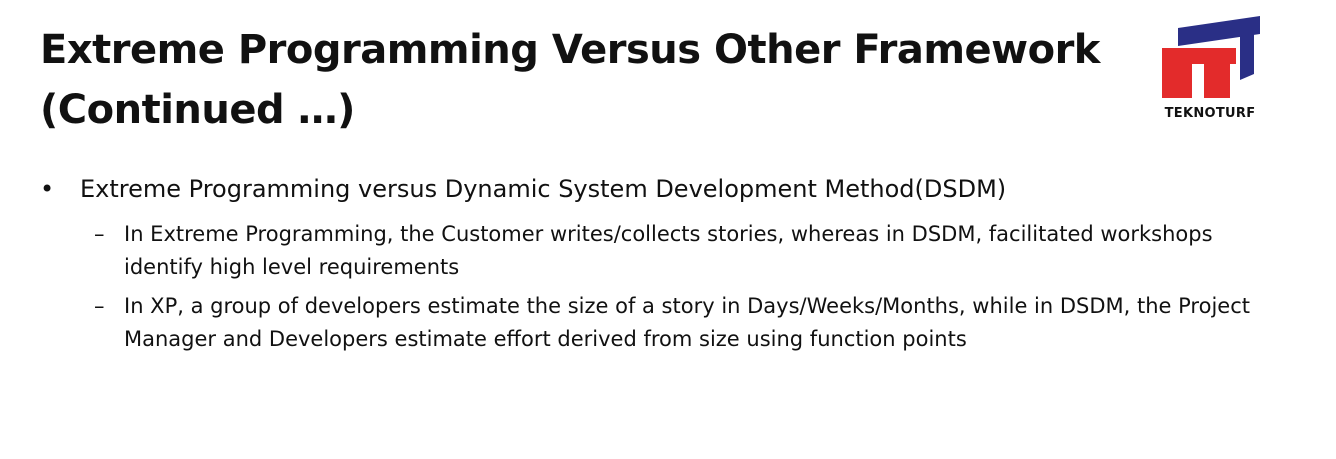 This screenshot has height=459, width=1336. What do you see at coordinates (1177, 81) in the screenshot?
I see `logo-red-left-block` at bounding box center [1177, 81].